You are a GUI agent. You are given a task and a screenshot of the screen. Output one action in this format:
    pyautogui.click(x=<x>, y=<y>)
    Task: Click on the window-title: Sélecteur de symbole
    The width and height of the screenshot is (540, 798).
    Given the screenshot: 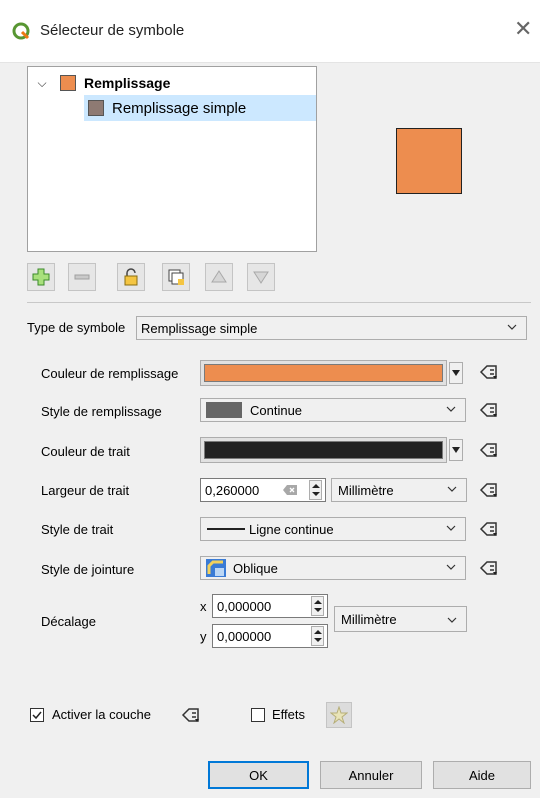 What is the action you would take?
    pyautogui.click(x=112, y=30)
    